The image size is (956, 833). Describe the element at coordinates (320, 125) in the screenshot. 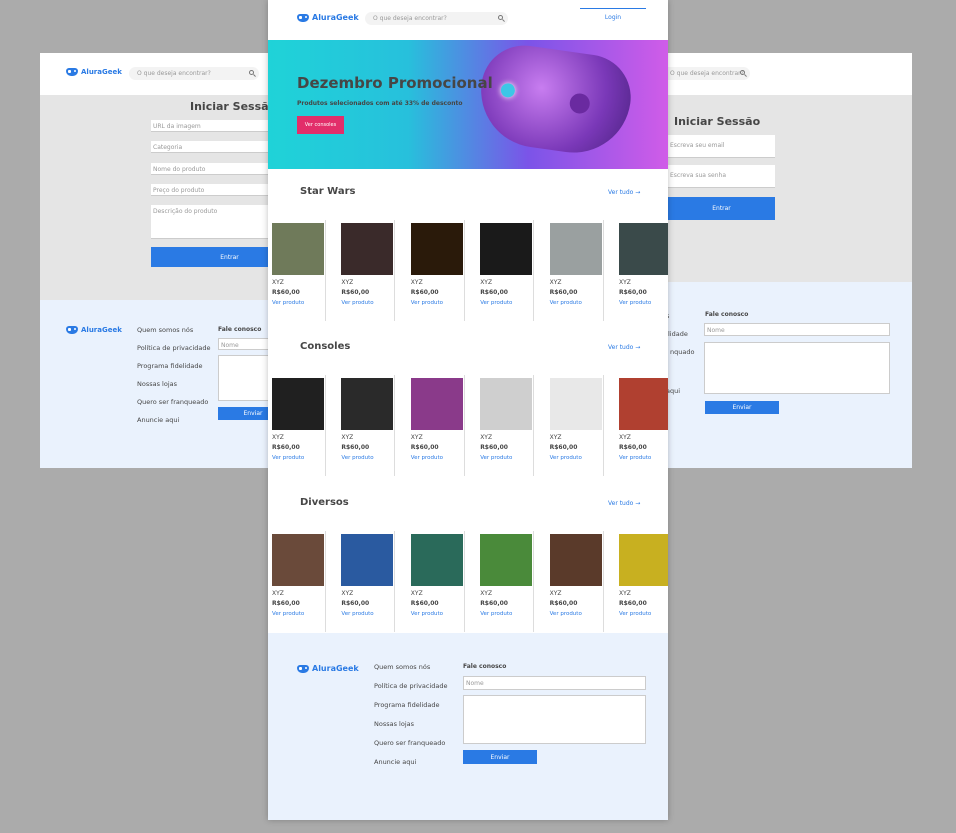

I see `see-consoles-button: Ver consoles` at that location.